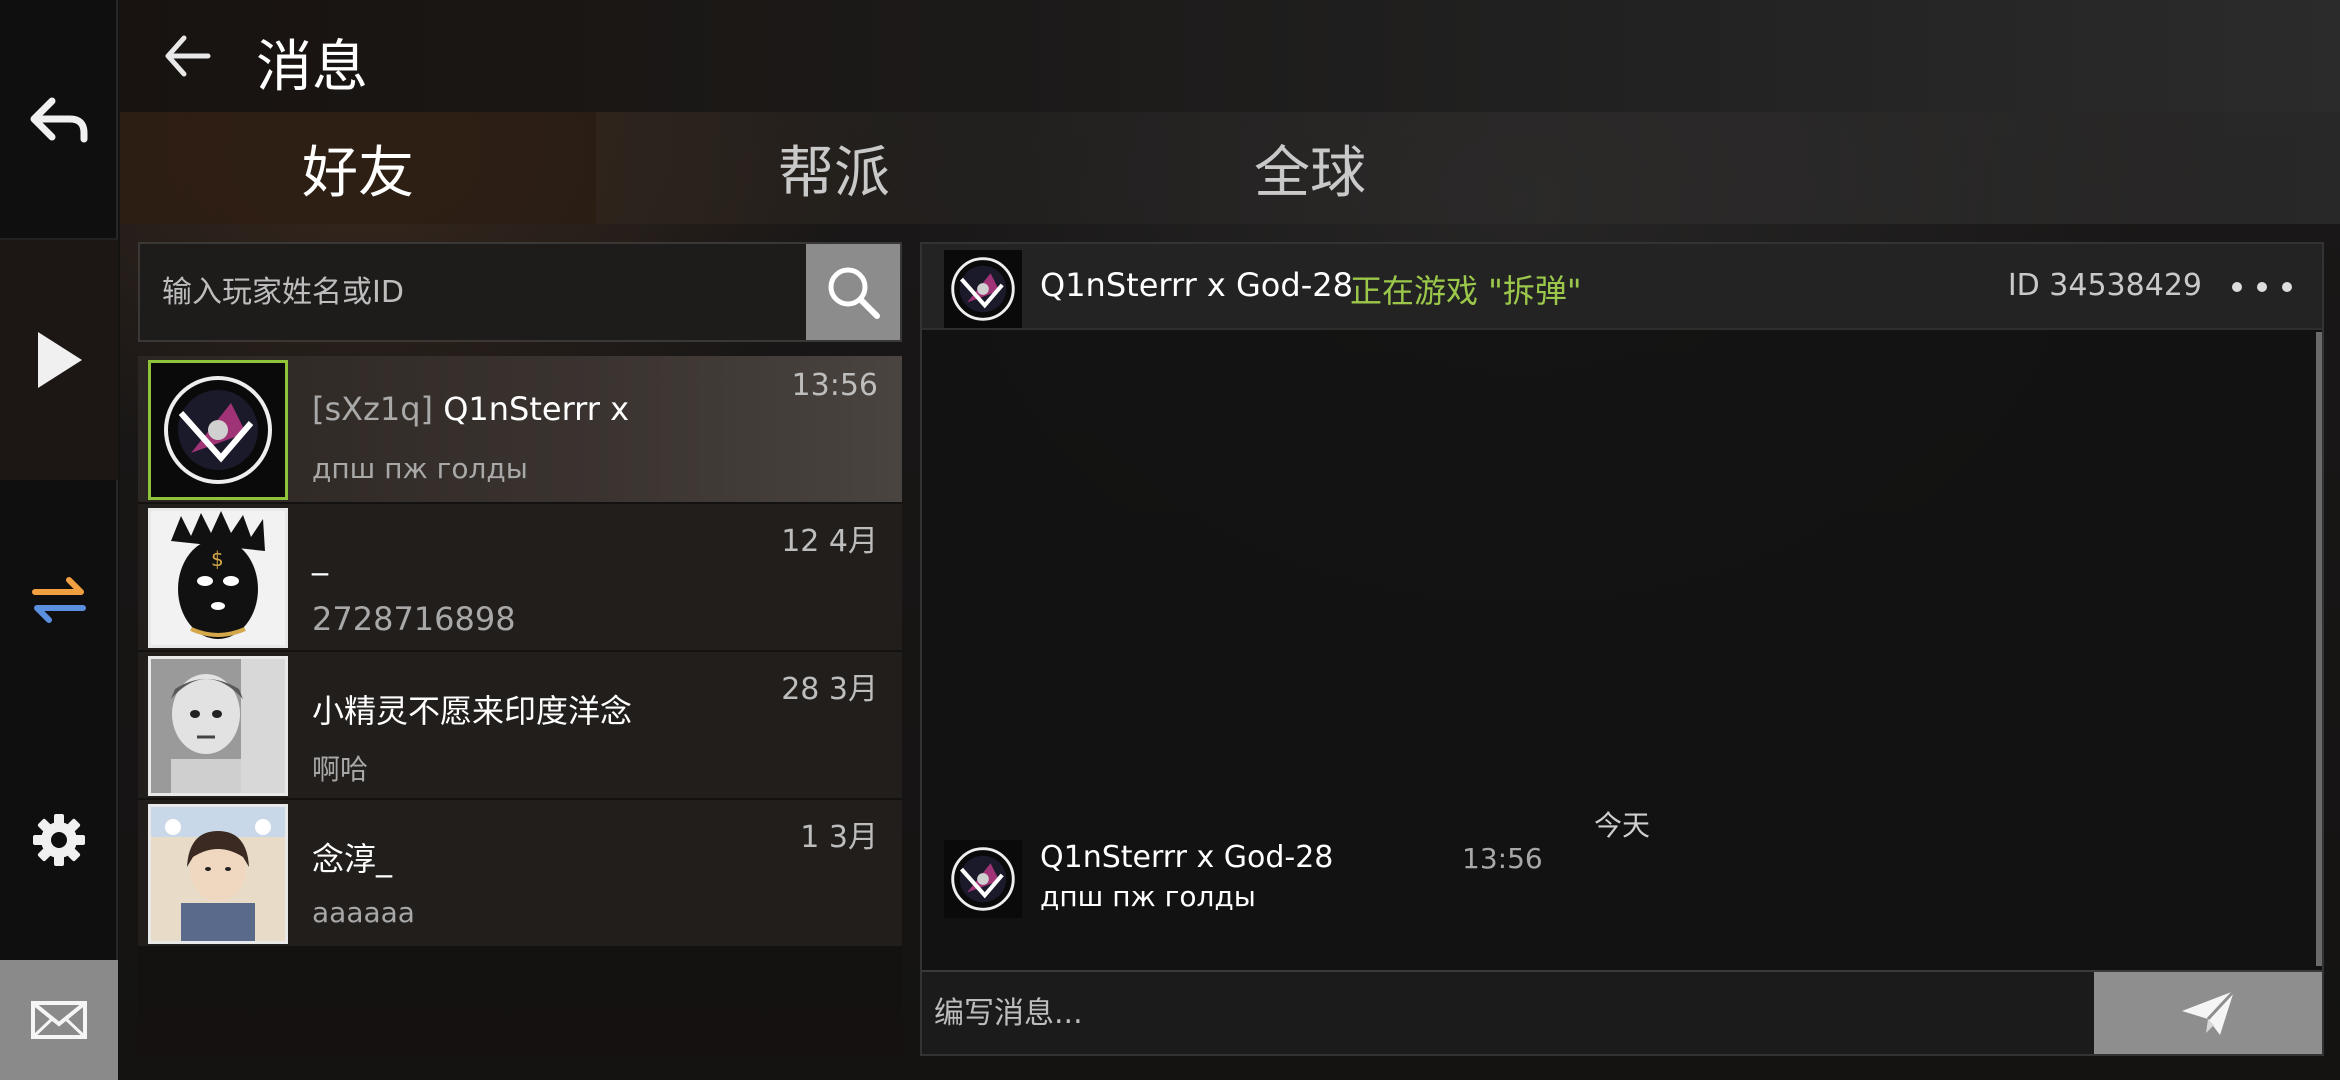  I want to click on friend-row: $ _ 2728716898 12 4月, so click(520, 577).